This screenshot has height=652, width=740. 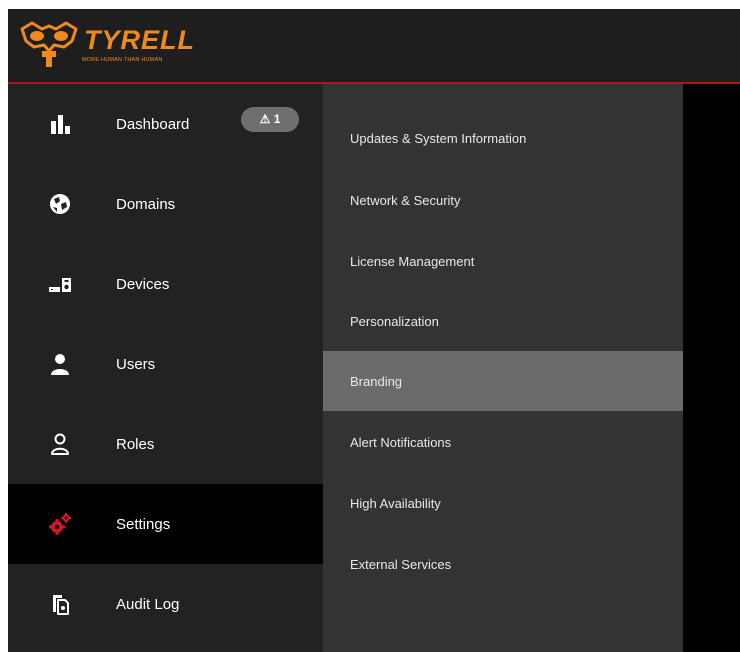 What do you see at coordinates (139, 40) in the screenshot?
I see `brand-name: TYRELL` at bounding box center [139, 40].